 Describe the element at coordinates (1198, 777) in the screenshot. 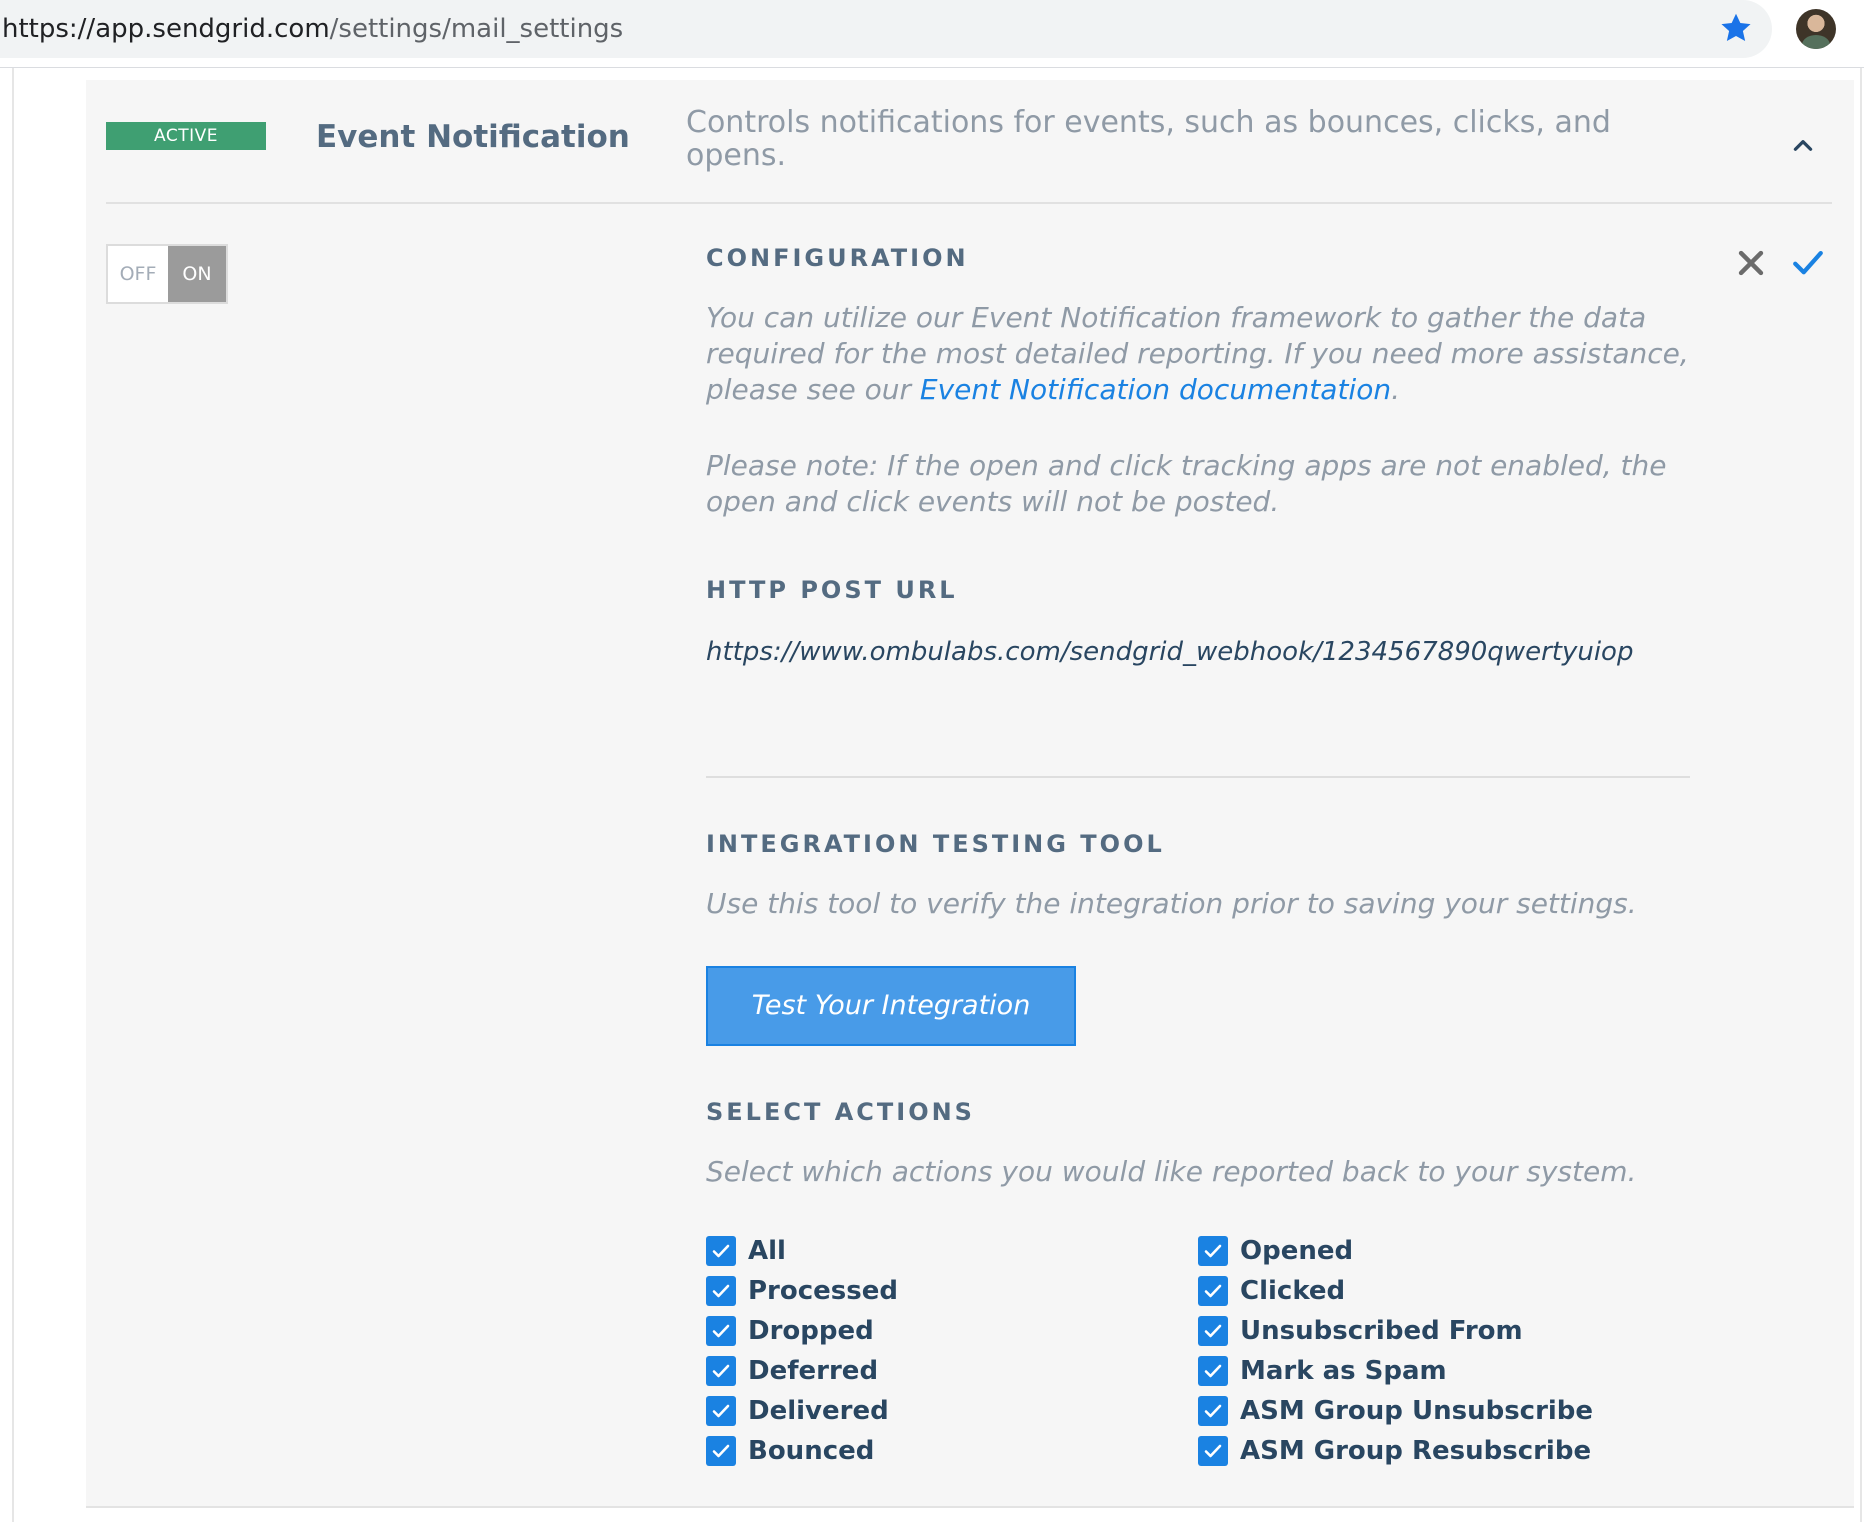

I see `section-divider` at that location.